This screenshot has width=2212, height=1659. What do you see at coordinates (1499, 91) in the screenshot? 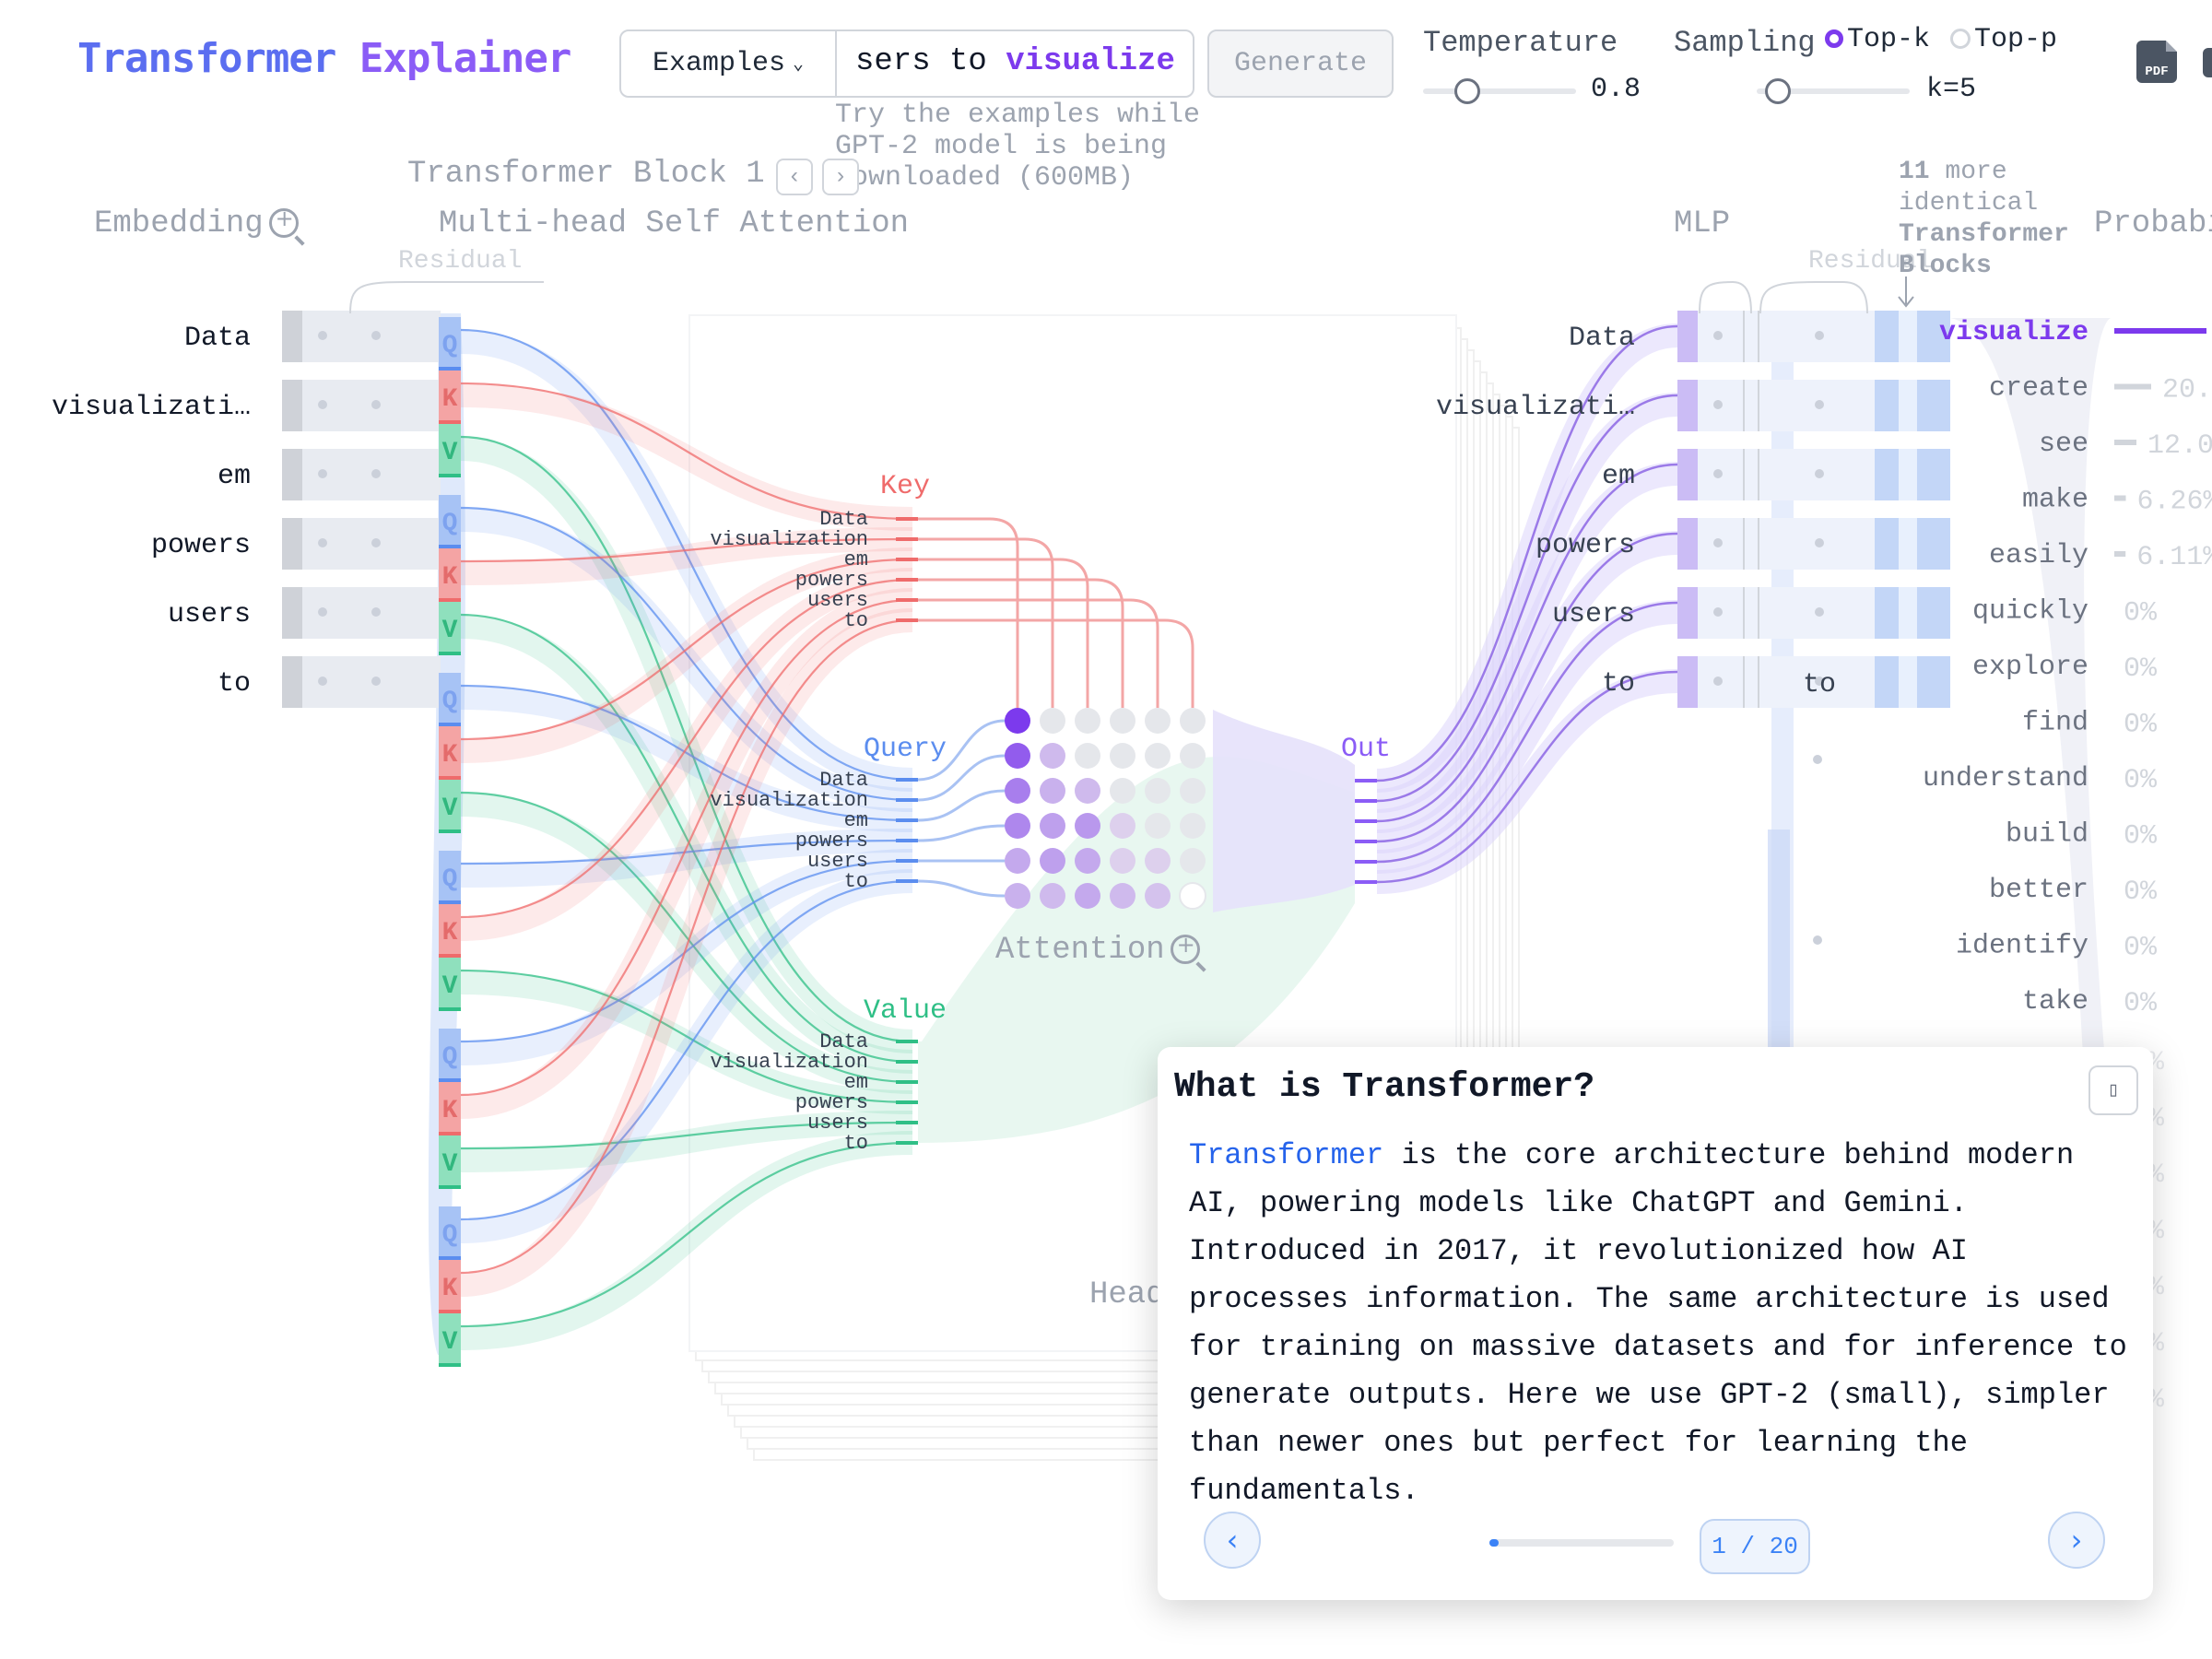
I see `temperature-slider` at bounding box center [1499, 91].